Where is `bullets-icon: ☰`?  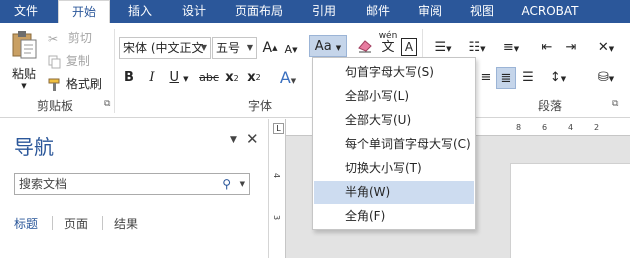
bullets-icon: ☰ is located at coordinates (440, 47).